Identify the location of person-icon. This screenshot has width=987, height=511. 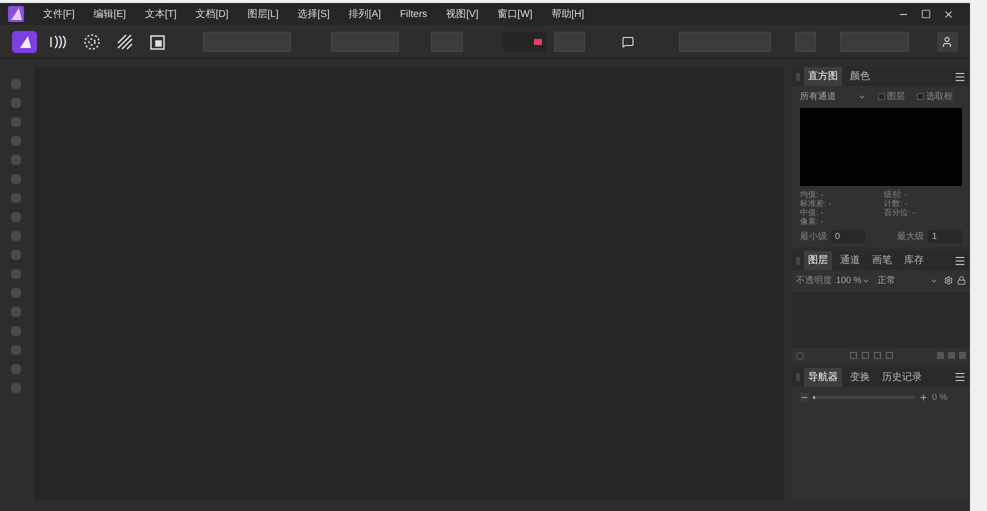
(947, 42).